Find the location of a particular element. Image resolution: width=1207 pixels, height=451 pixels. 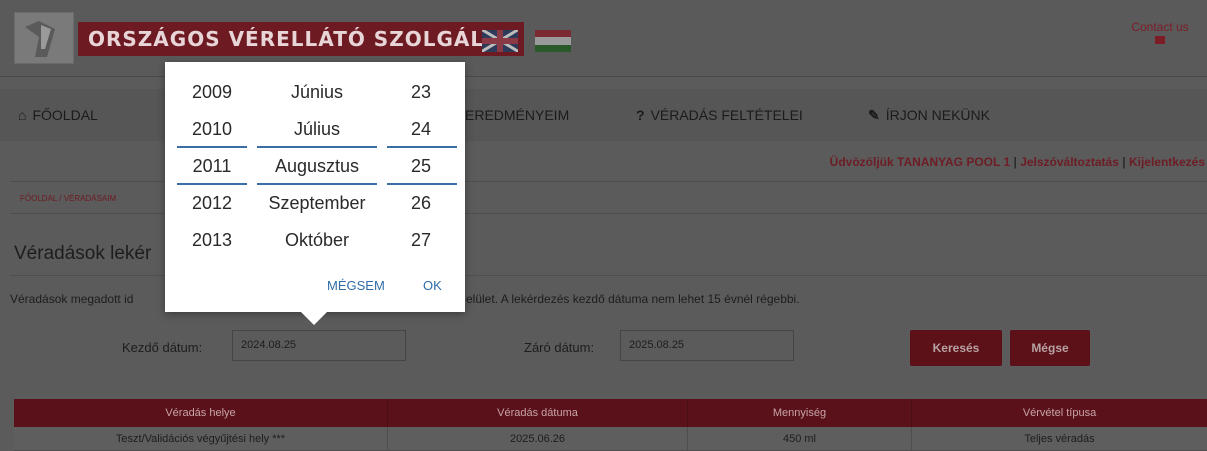

cancel-button: Mégse is located at coordinates (1050, 348).